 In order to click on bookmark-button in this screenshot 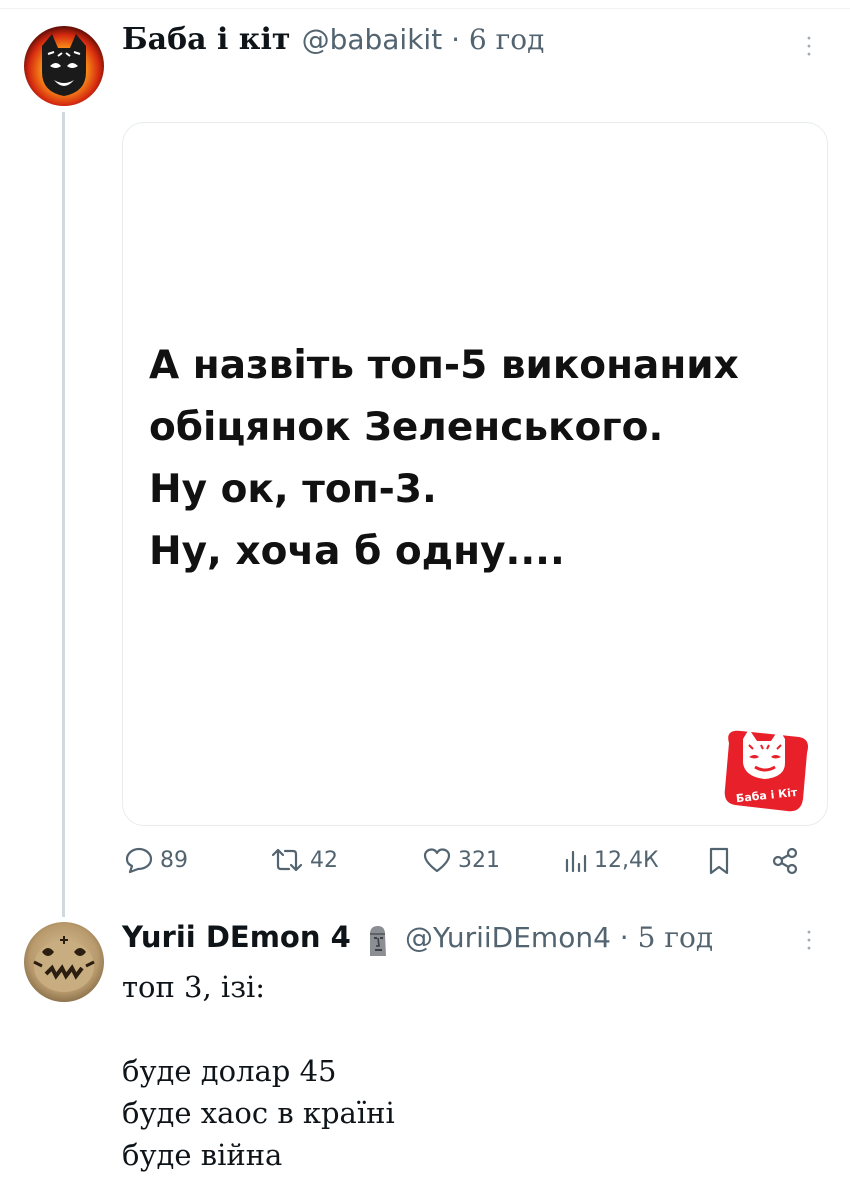, I will do `click(719, 861)`.